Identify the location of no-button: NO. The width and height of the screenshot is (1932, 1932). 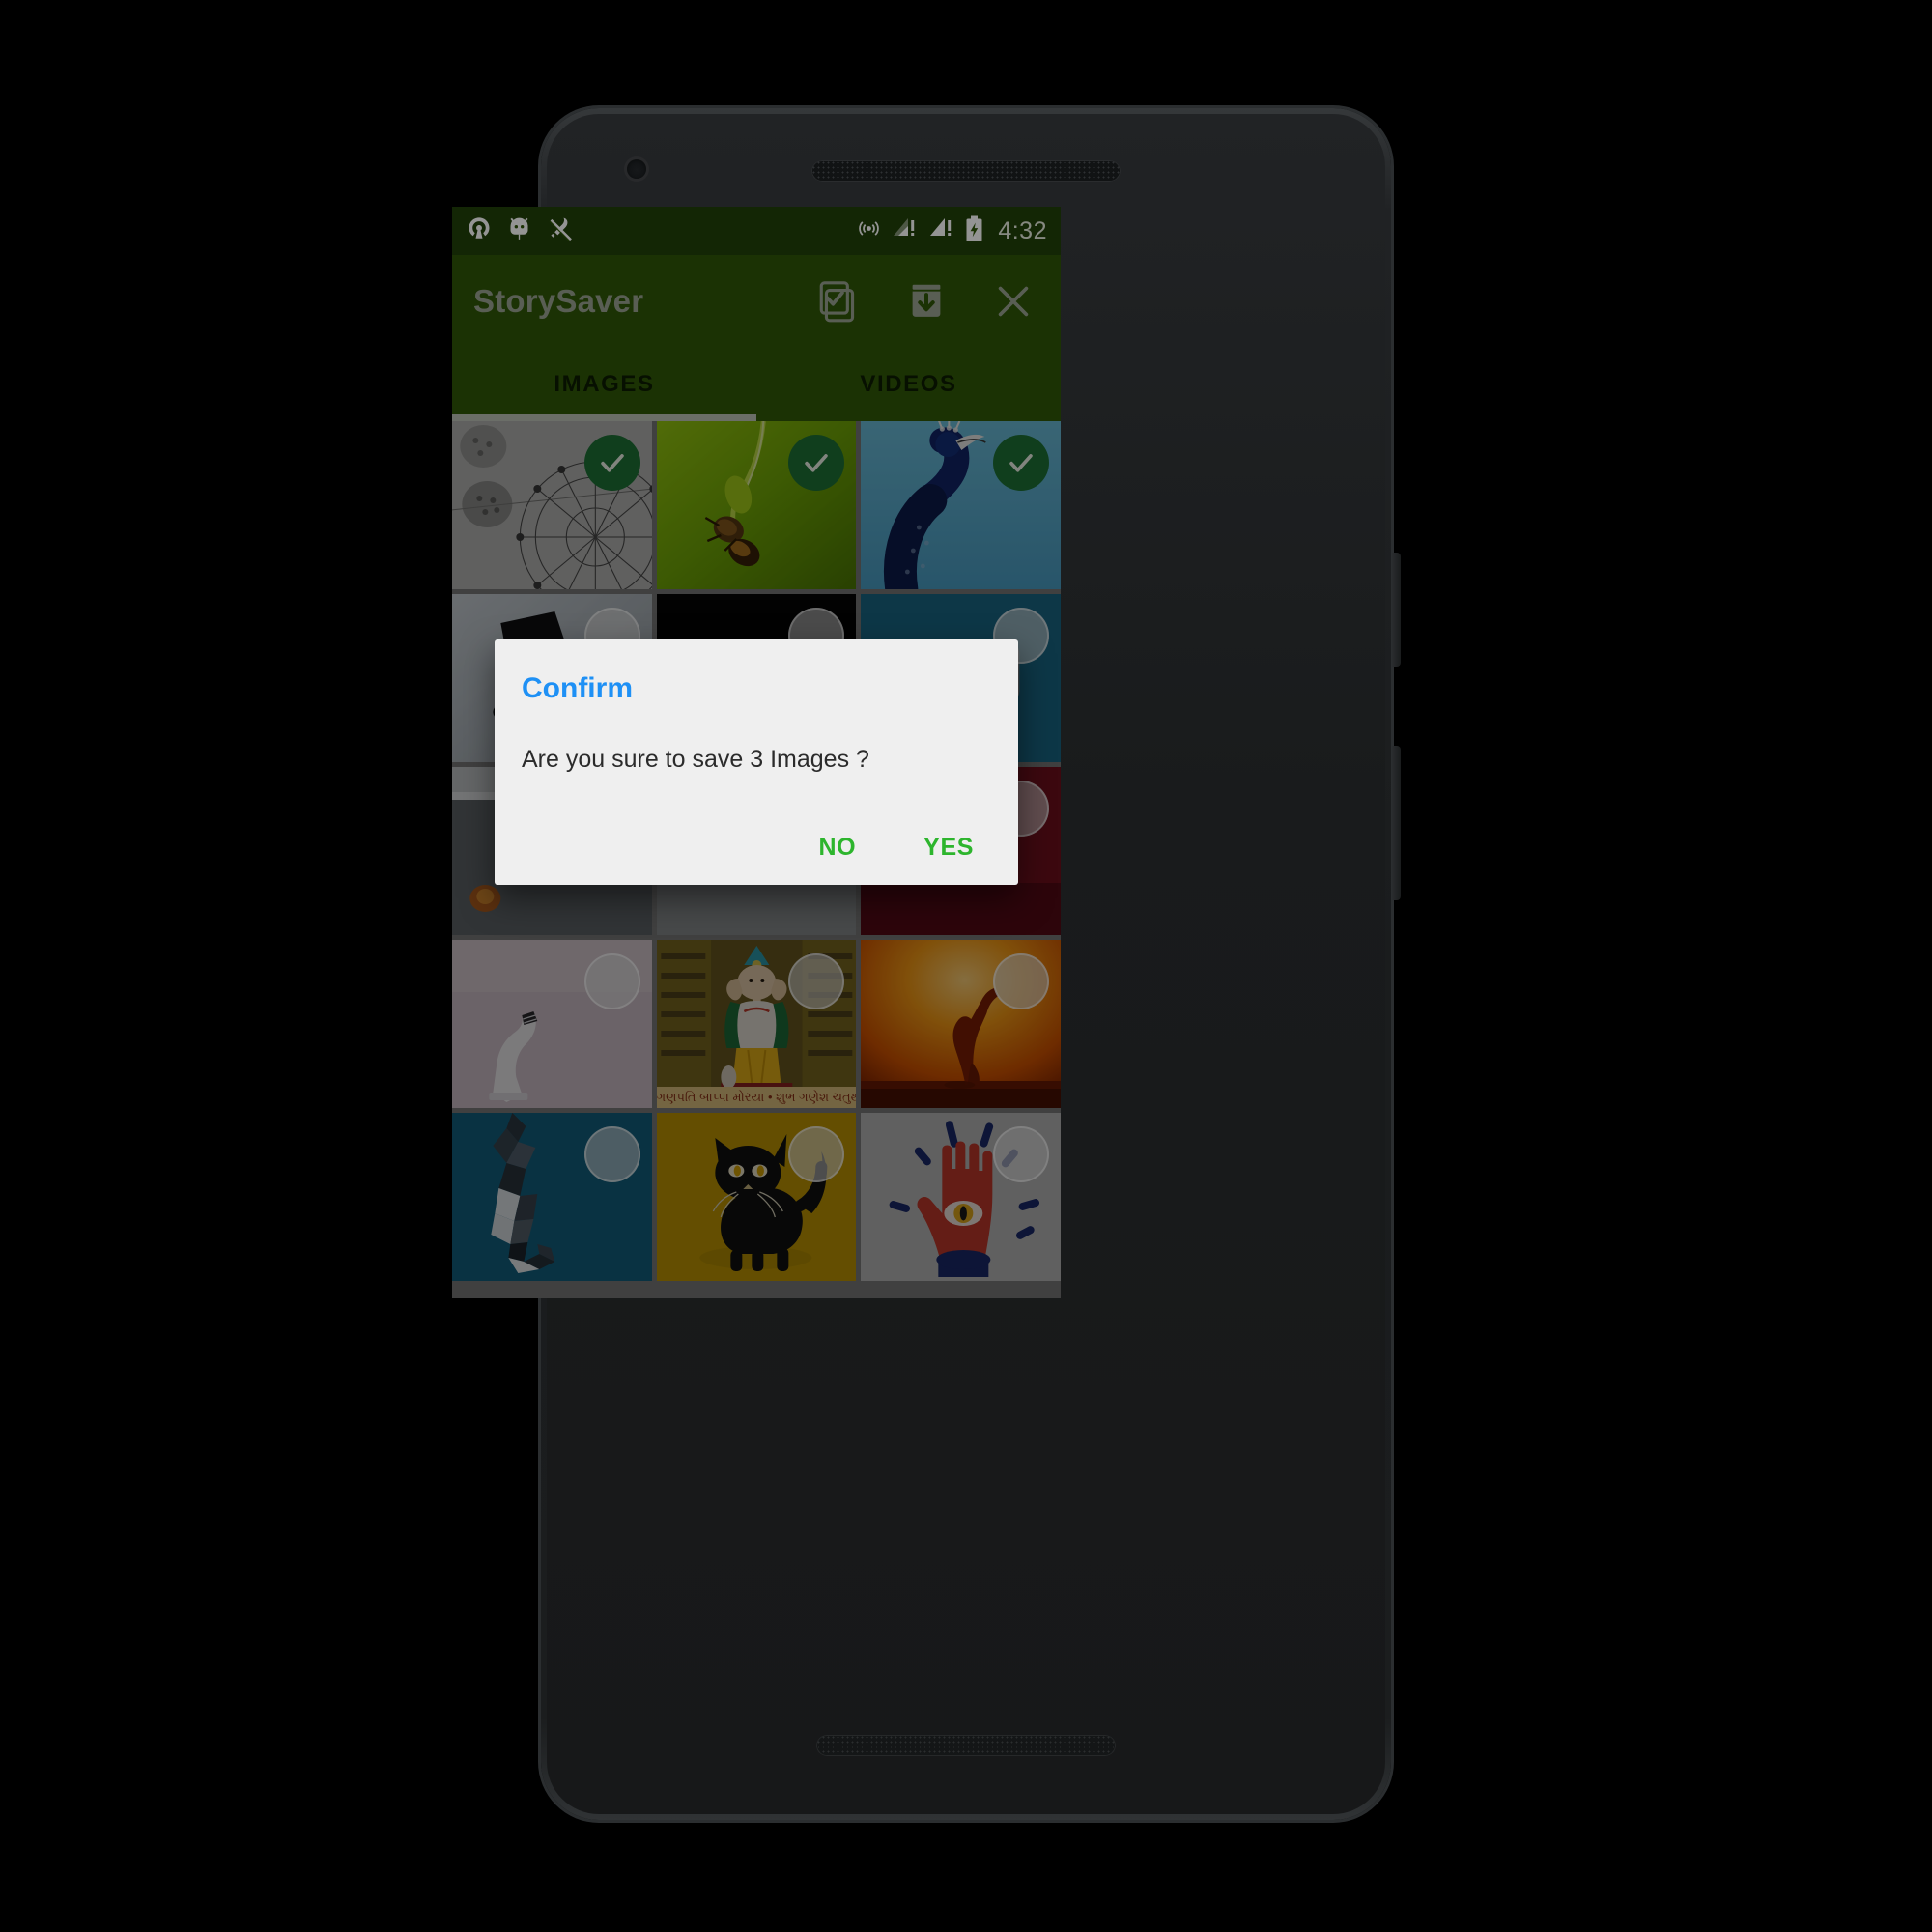
(837, 847).